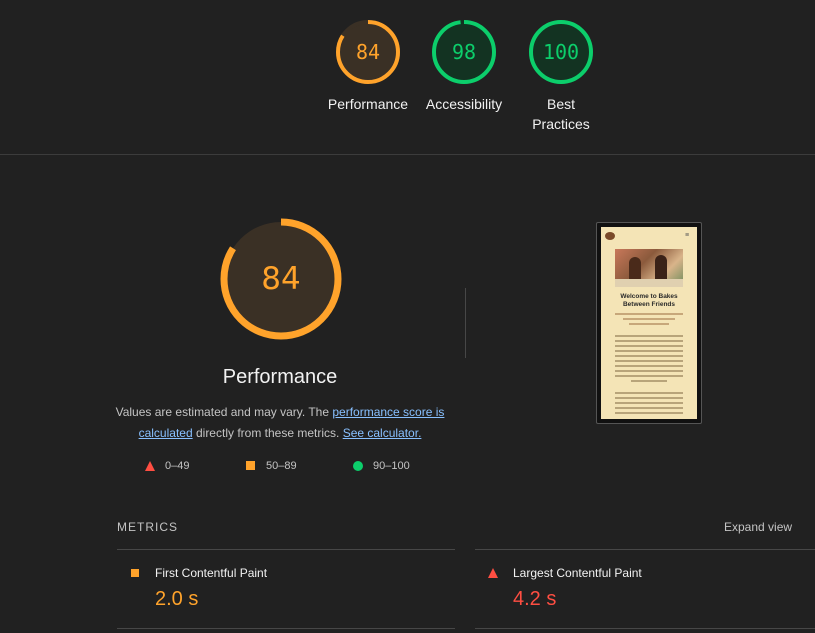  I want to click on vertical-divider, so click(465, 323).